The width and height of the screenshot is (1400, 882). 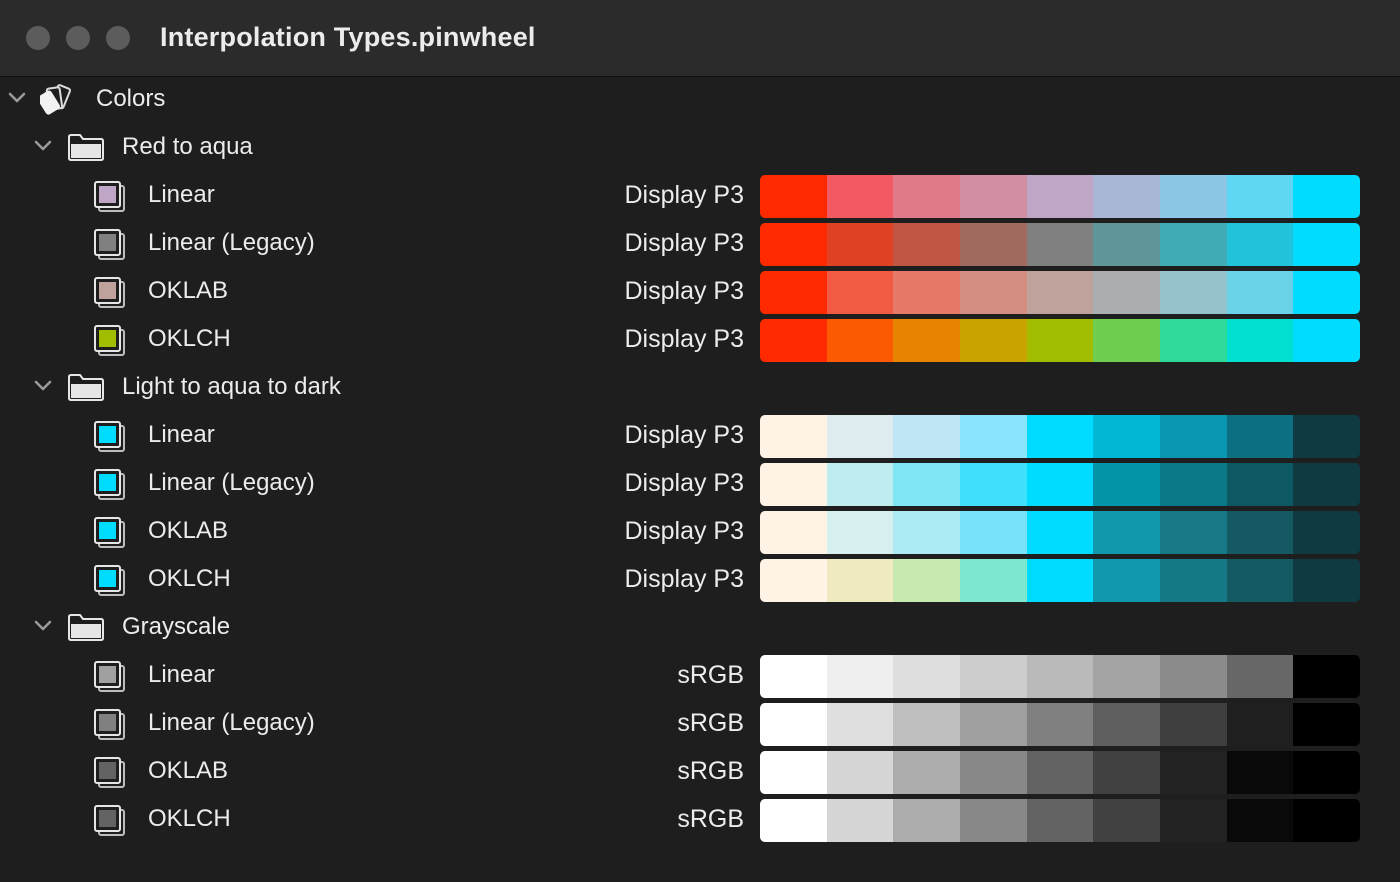 I want to click on zoom-button, so click(x=118, y=38).